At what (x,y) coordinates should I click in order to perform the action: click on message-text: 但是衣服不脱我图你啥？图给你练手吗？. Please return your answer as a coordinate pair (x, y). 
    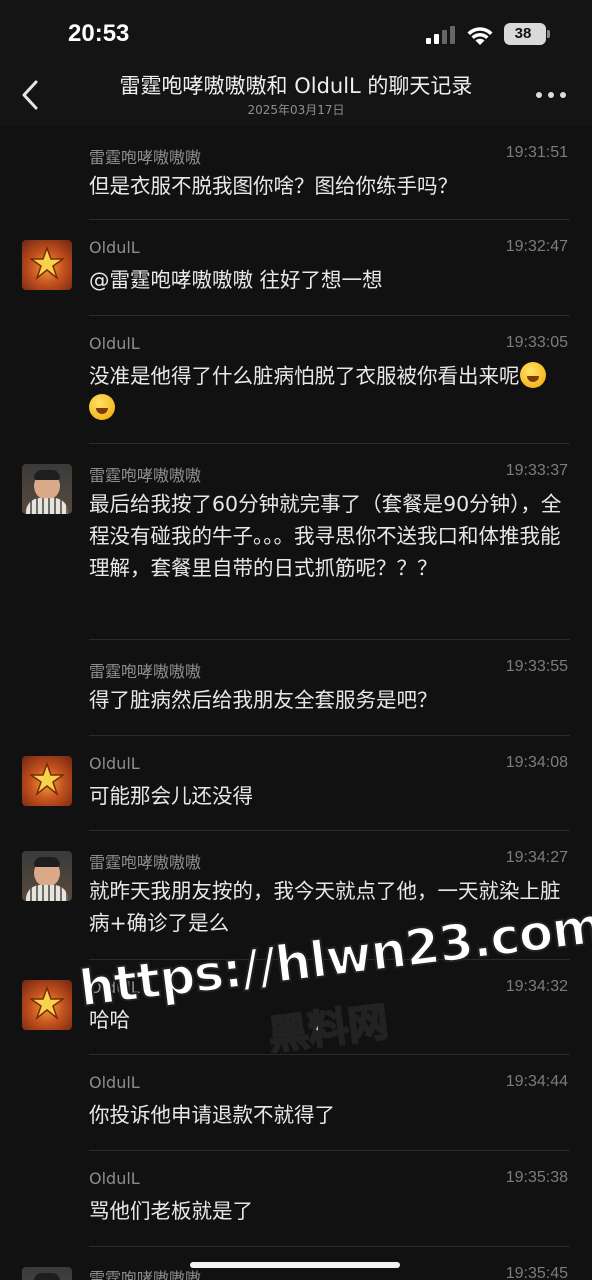
    Looking at the image, I should click on (273, 186).